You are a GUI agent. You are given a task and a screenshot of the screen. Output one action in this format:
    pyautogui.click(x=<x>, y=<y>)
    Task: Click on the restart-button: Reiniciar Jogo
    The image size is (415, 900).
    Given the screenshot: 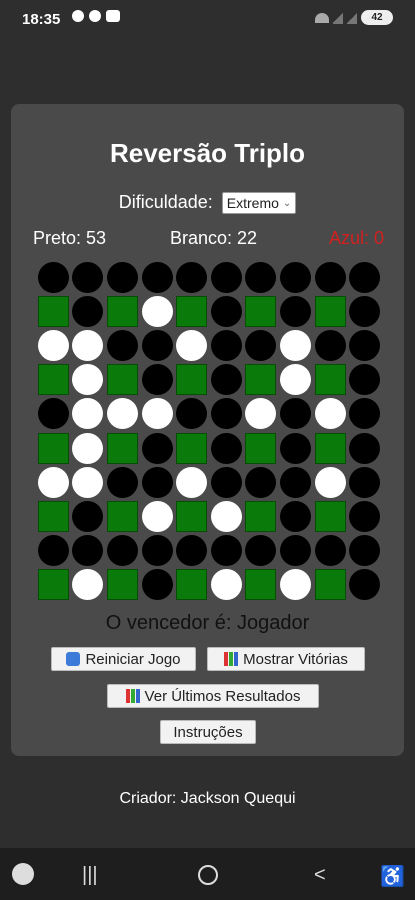 What is the action you would take?
    pyautogui.click(x=123, y=659)
    